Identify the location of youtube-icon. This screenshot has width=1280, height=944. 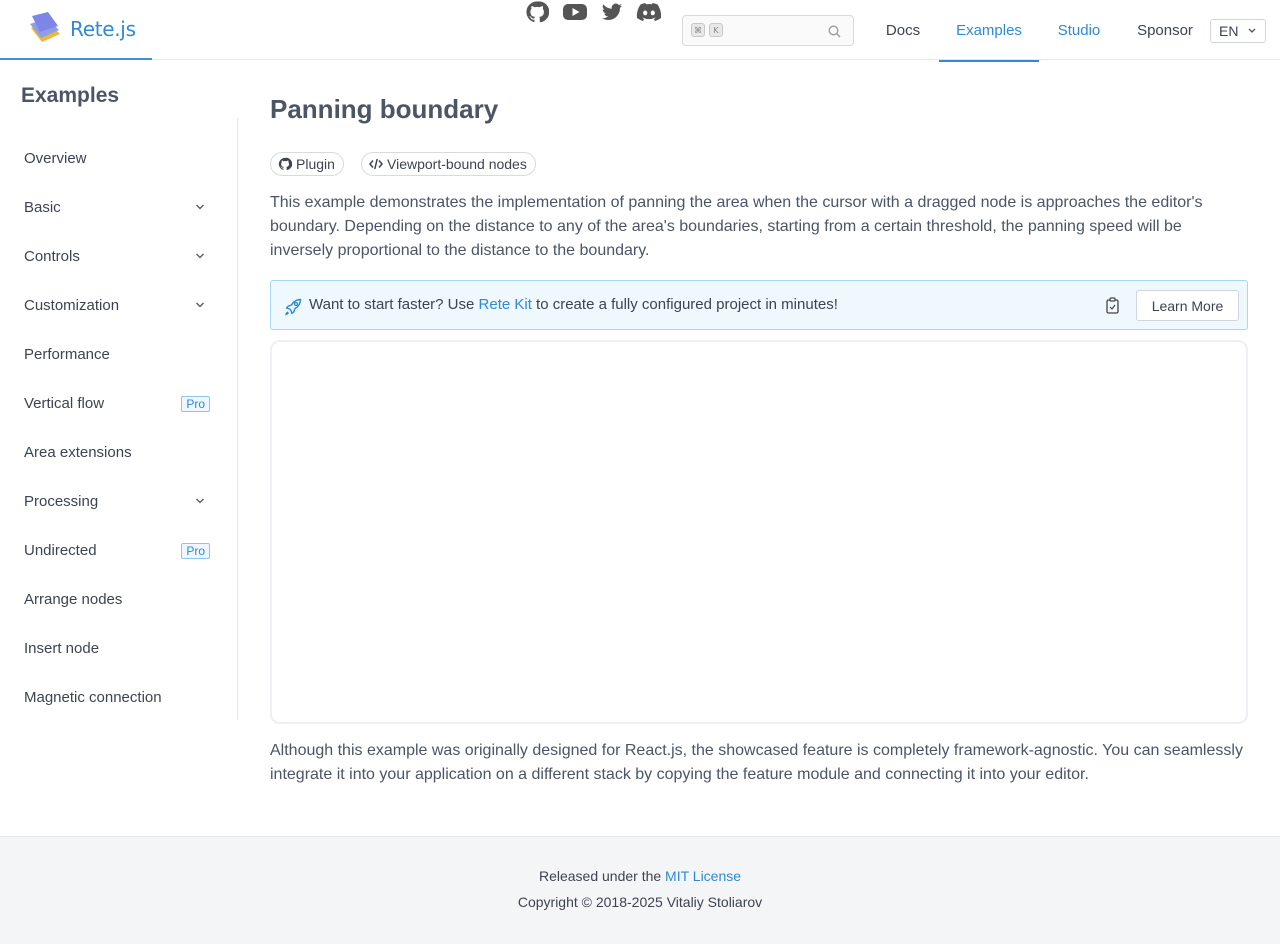
(575, 12).